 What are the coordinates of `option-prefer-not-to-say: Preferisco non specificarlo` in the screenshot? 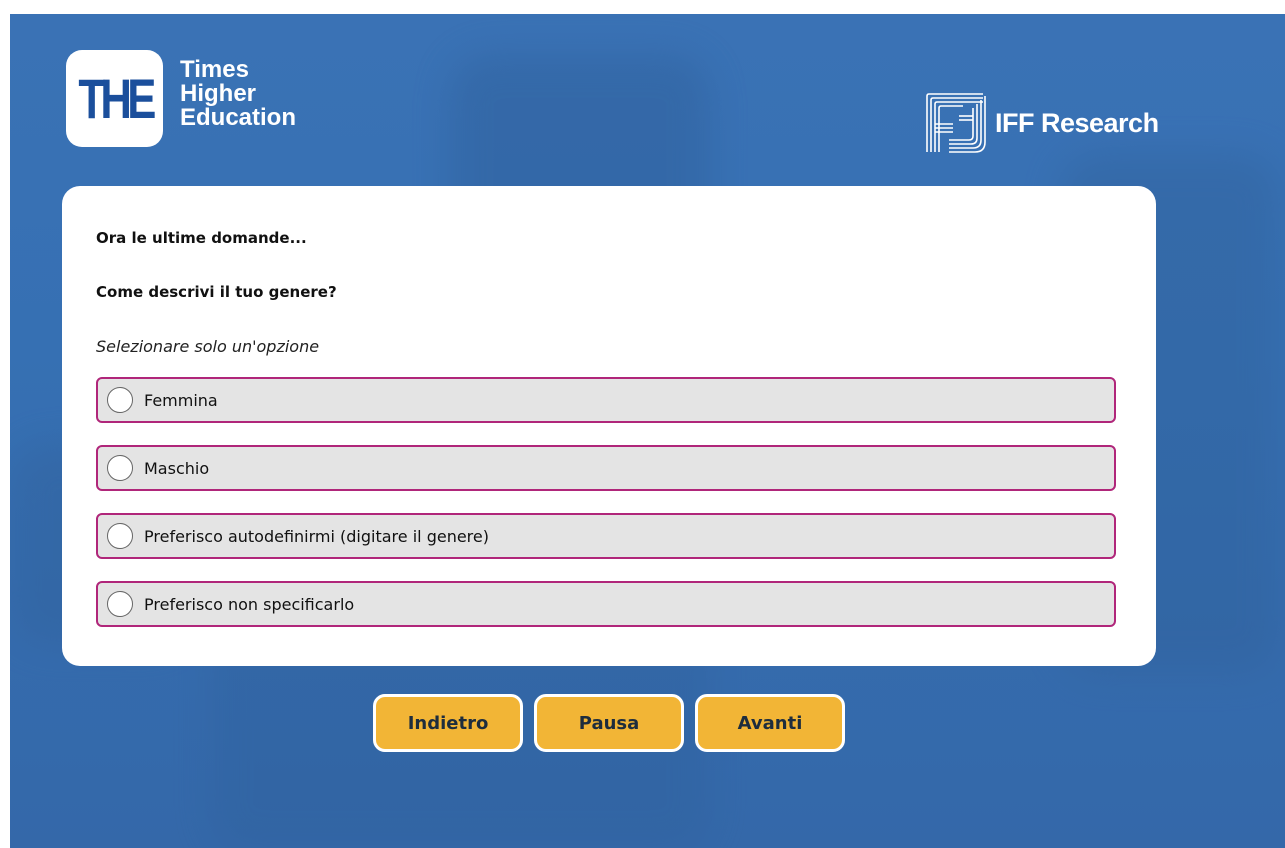 It's located at (606, 604).